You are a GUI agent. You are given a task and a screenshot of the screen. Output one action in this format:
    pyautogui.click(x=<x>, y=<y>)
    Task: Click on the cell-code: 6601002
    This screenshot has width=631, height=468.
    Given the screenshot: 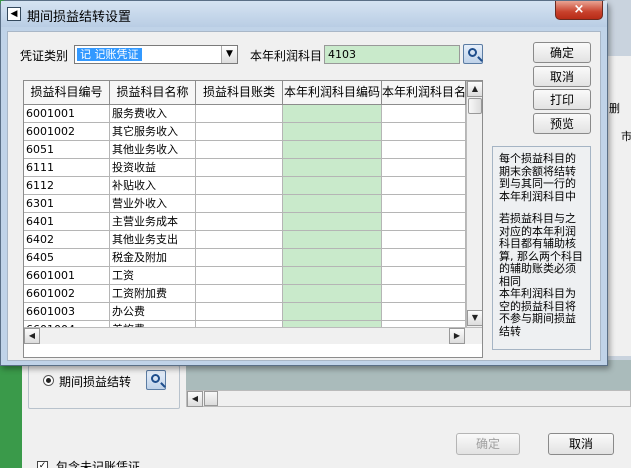 What is the action you would take?
    pyautogui.click(x=67, y=294)
    